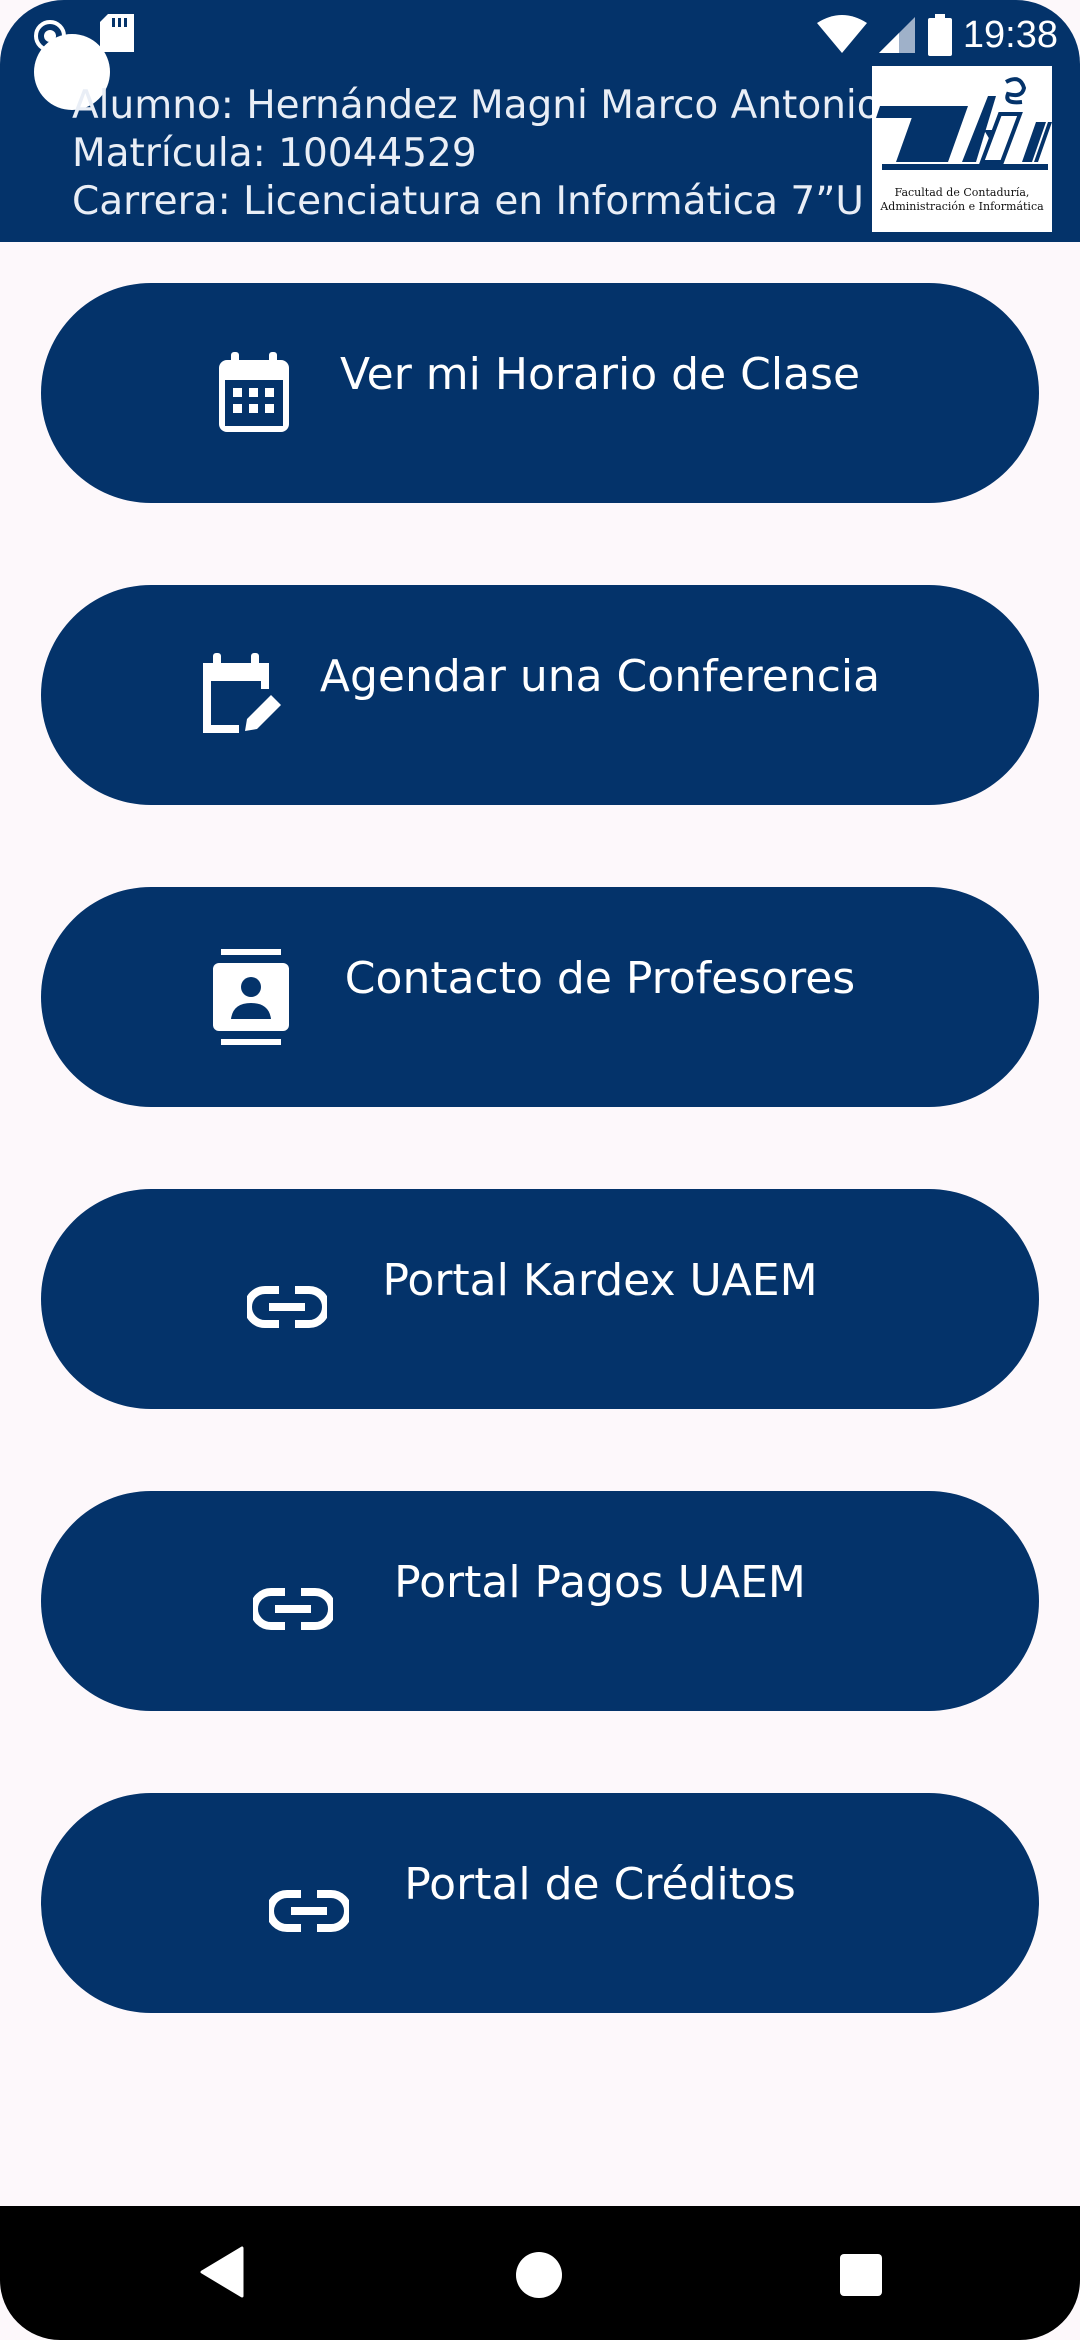 Image resolution: width=1080 pixels, height=2340 pixels. I want to click on schedule-conference-label: Agendar una Conferencia, so click(600, 676).